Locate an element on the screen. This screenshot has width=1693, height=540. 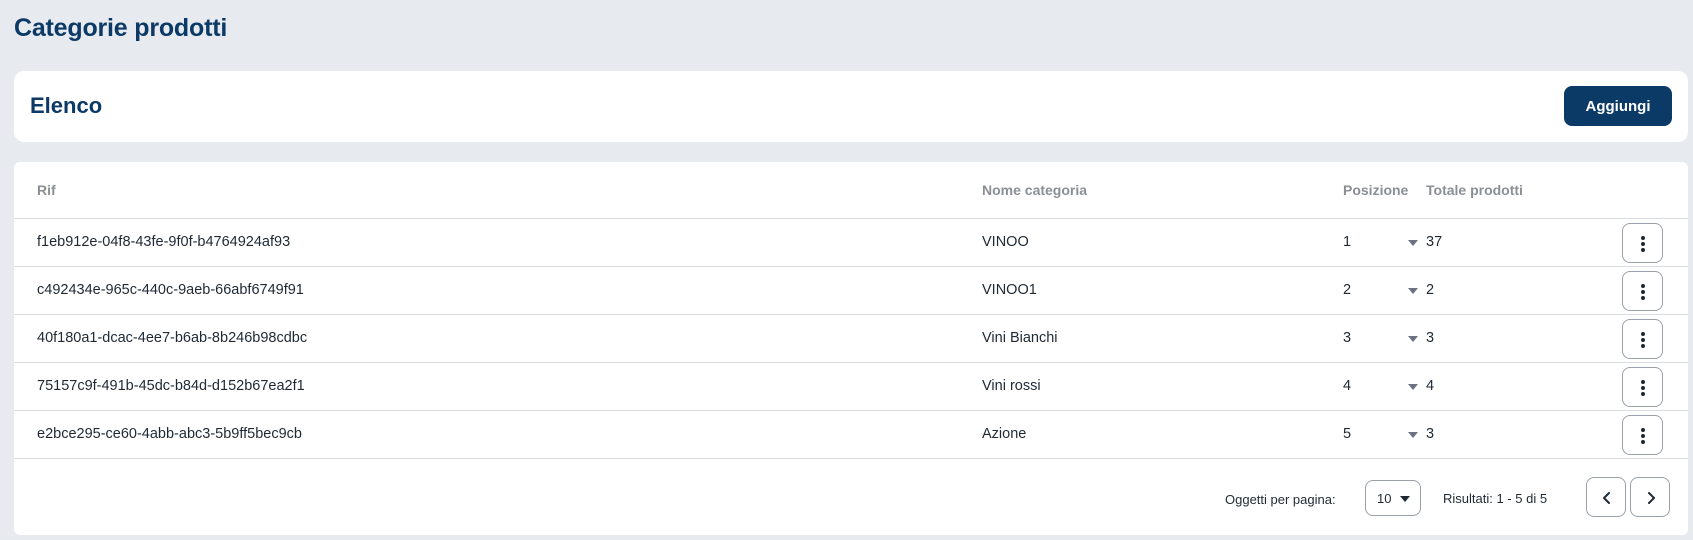
cell-nome-categoria: Vini Bianchi is located at coordinates (1020, 338).